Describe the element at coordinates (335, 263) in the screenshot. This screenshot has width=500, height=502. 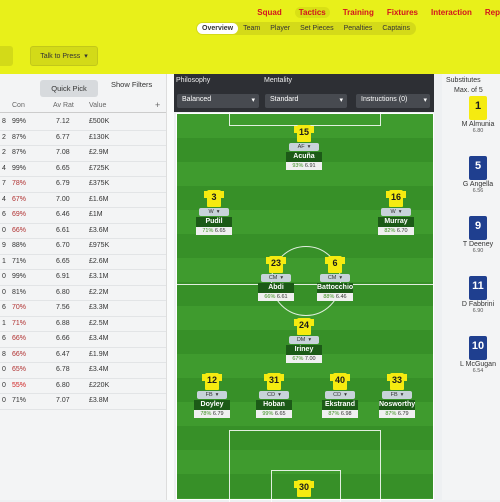
I see `shirt-number: 6` at that location.